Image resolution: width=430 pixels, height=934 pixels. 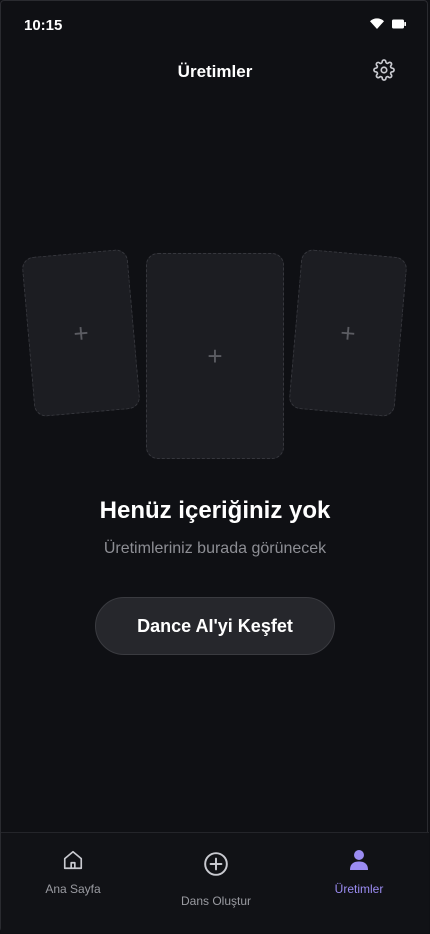 I want to click on placeholder-card-left: +, so click(x=81, y=333).